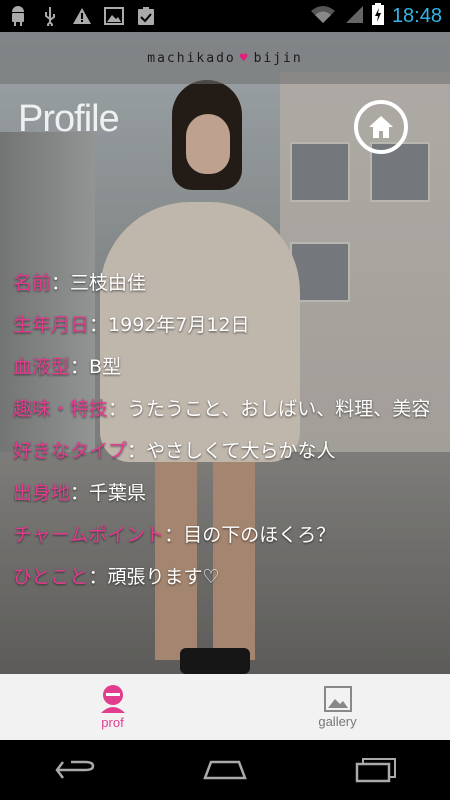  I want to click on profile-value: 頑張ります♡, so click(163, 577).